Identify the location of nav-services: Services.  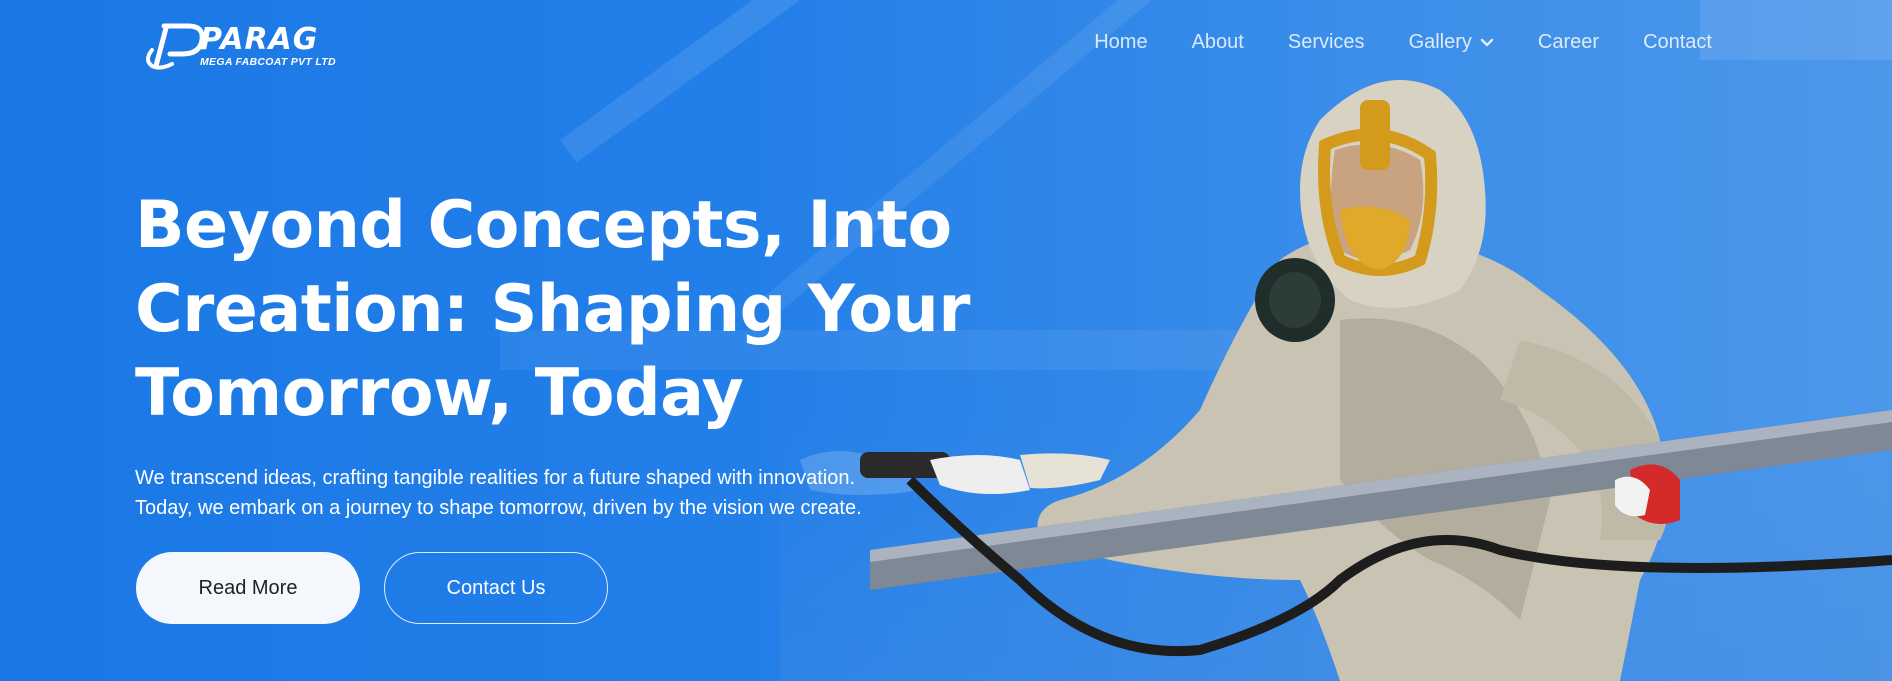
(1326, 42).